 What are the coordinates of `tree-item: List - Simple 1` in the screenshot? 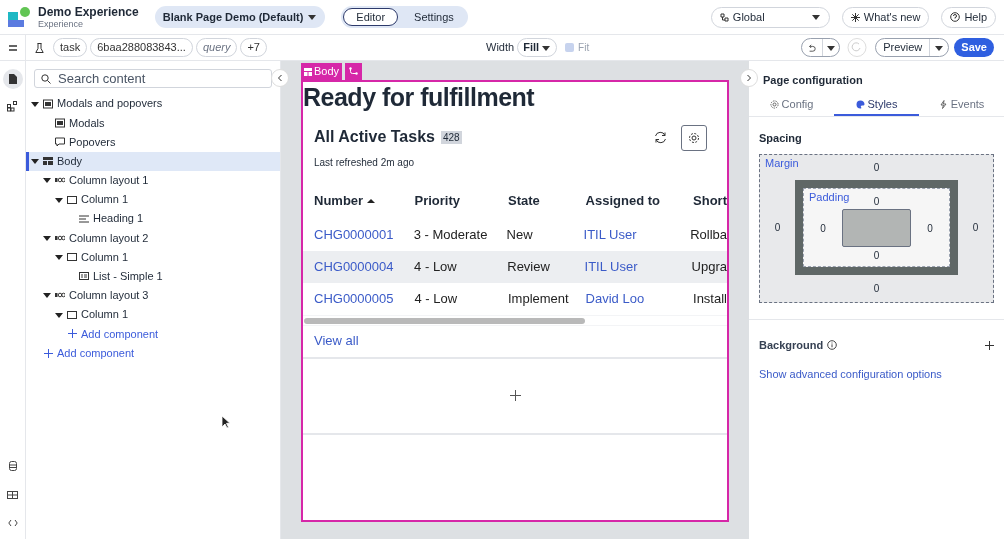 It's located at (153, 276).